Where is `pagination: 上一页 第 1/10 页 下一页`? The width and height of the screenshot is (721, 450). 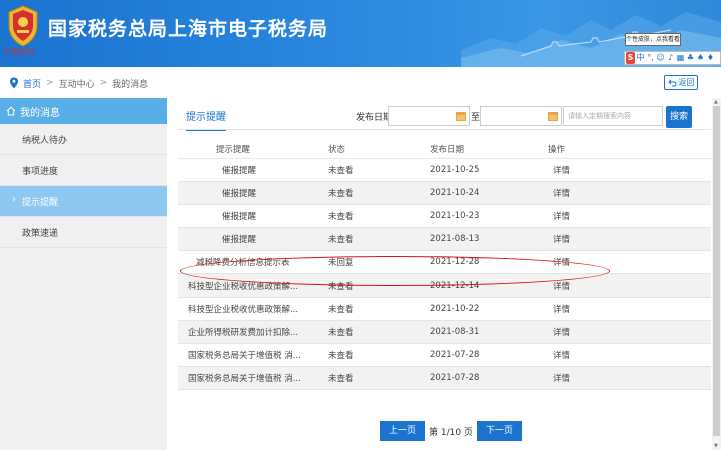 pagination: 上一页 第 1/10 页 下一页 is located at coordinates (451, 431).